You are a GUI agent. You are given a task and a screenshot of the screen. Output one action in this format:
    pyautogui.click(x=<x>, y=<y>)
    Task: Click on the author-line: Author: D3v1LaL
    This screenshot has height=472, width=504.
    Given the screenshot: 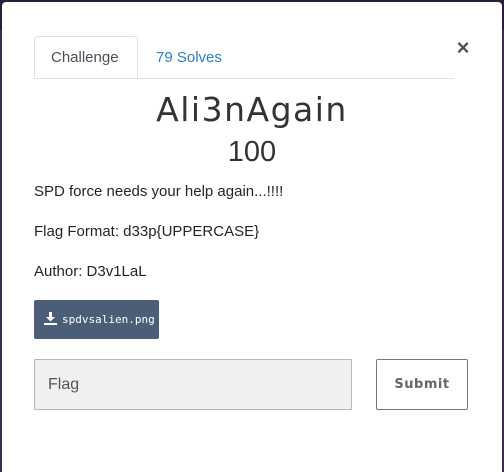 What is the action you would take?
    pyautogui.click(x=90, y=271)
    